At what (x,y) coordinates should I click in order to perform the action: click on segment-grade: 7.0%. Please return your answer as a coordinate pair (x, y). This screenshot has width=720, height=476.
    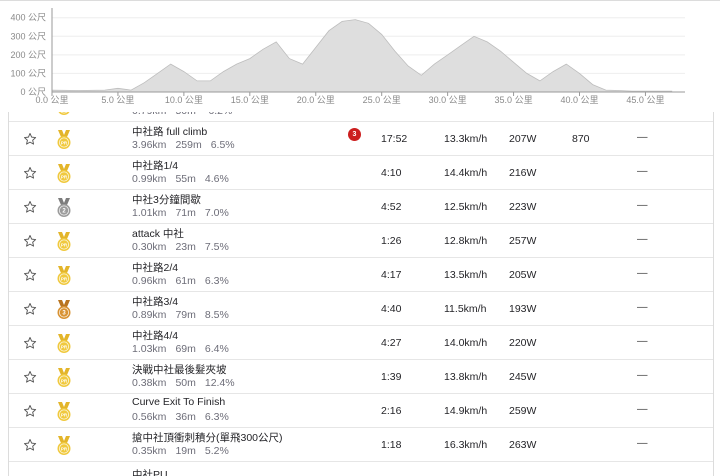
    Looking at the image, I should click on (216, 213).